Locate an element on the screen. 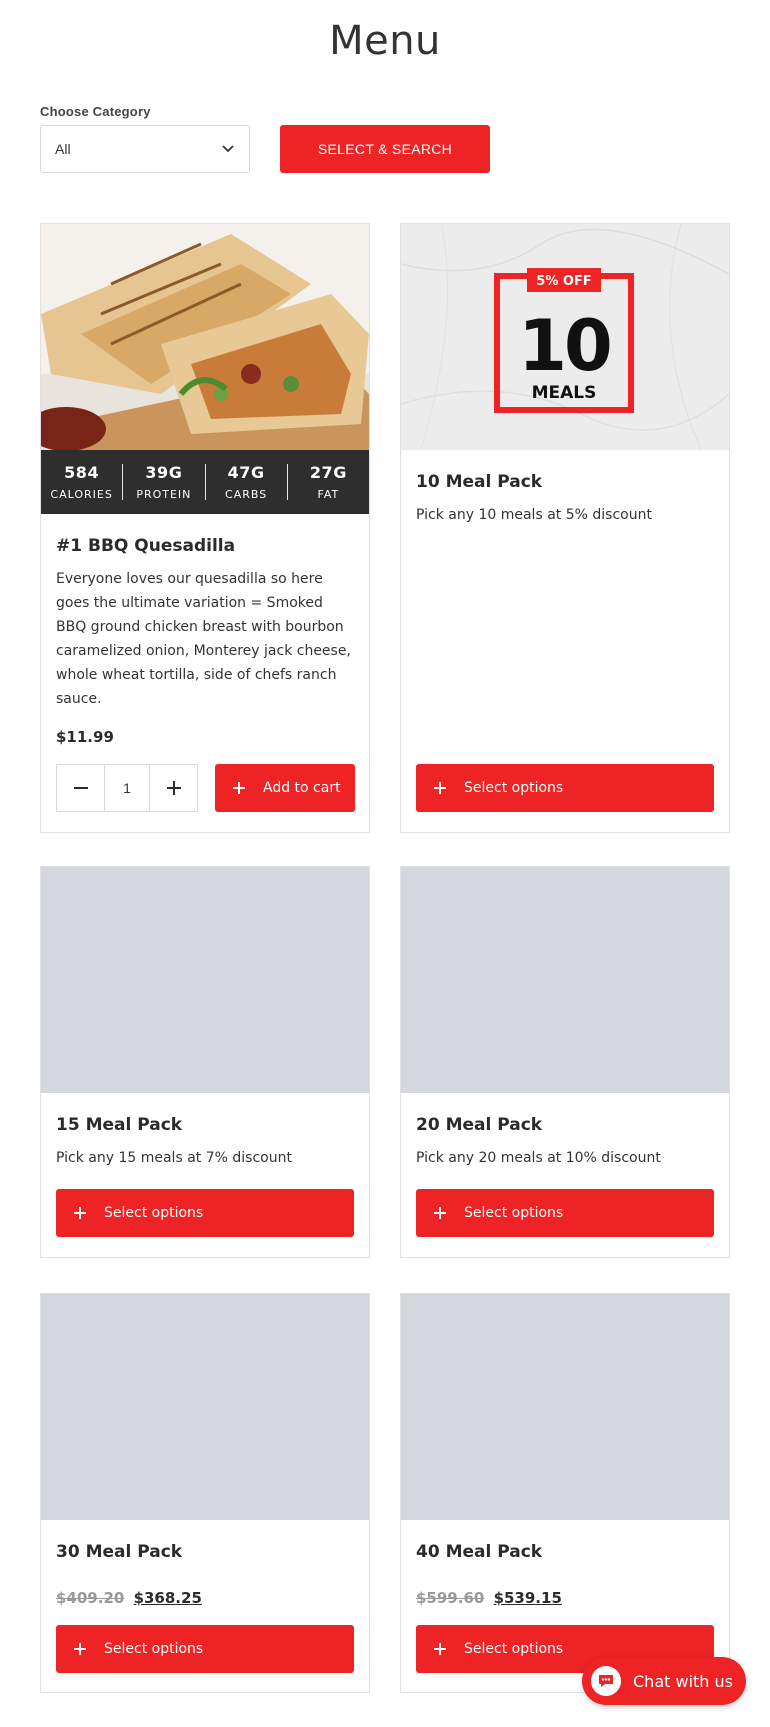 This screenshot has height=1727, width=770. quantity-input: 1 is located at coordinates (127, 788).